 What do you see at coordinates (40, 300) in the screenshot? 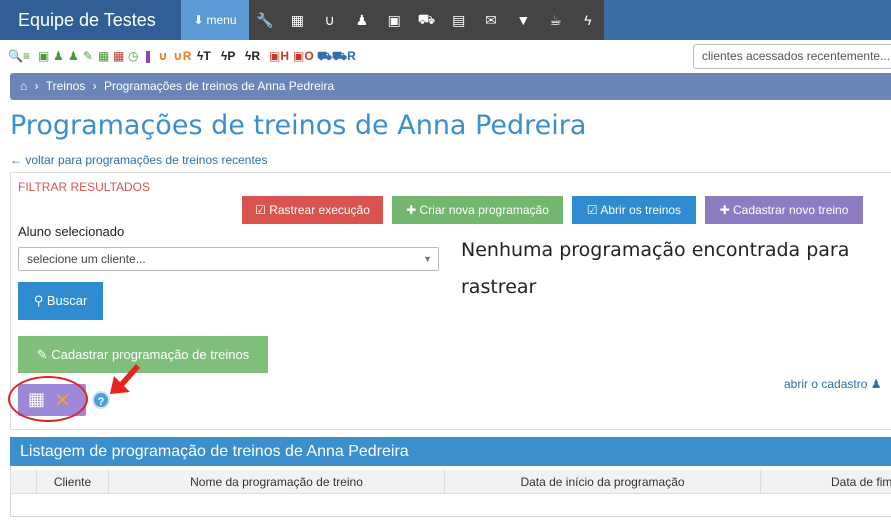
I see `search-icon: ⚲` at bounding box center [40, 300].